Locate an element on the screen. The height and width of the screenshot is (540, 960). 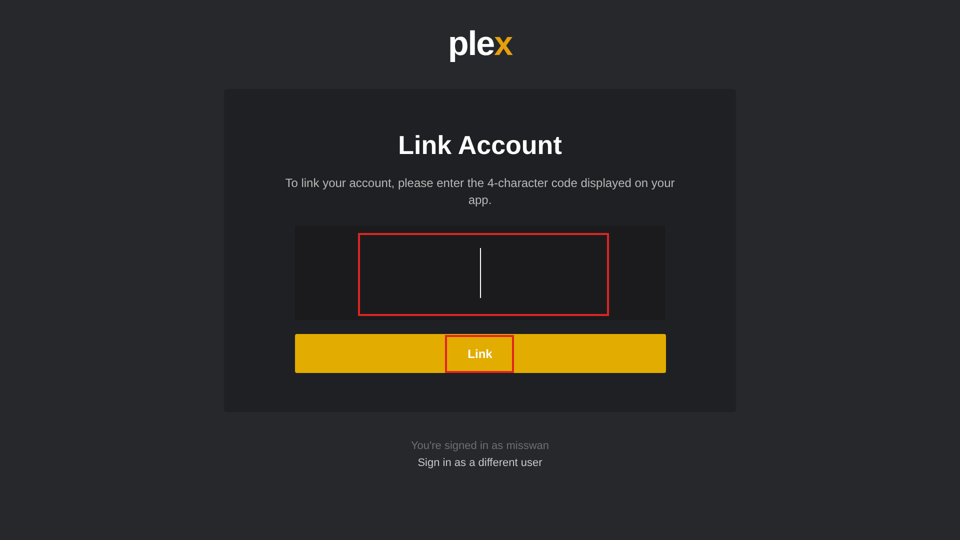
plex-logo: plex is located at coordinates (480, 44).